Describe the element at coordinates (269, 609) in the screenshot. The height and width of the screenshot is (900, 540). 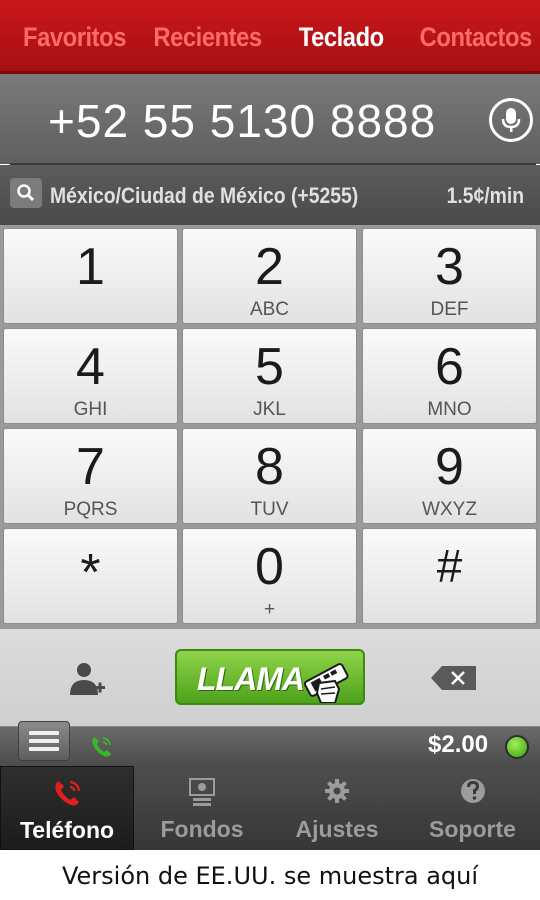
I see `key-letters: +` at that location.